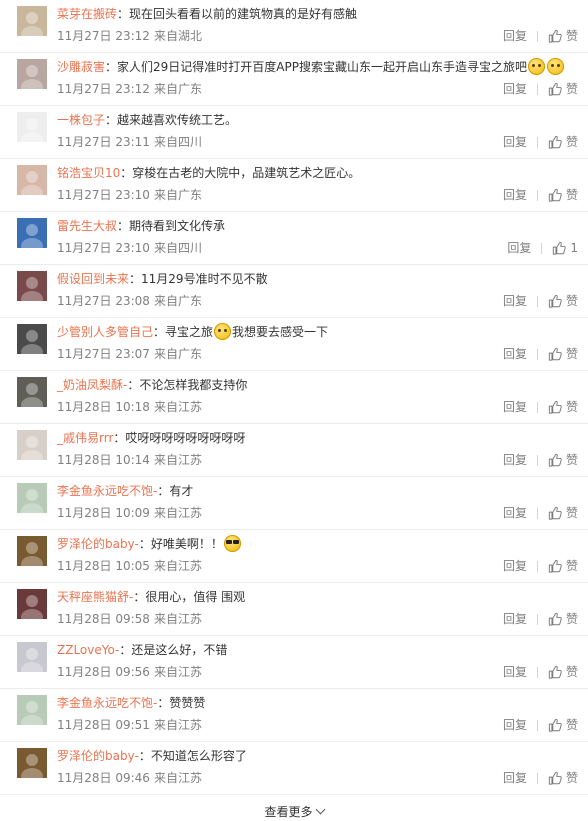 This screenshot has width=588, height=821. Describe the element at coordinates (537, 142) in the screenshot. I see `divider` at that location.